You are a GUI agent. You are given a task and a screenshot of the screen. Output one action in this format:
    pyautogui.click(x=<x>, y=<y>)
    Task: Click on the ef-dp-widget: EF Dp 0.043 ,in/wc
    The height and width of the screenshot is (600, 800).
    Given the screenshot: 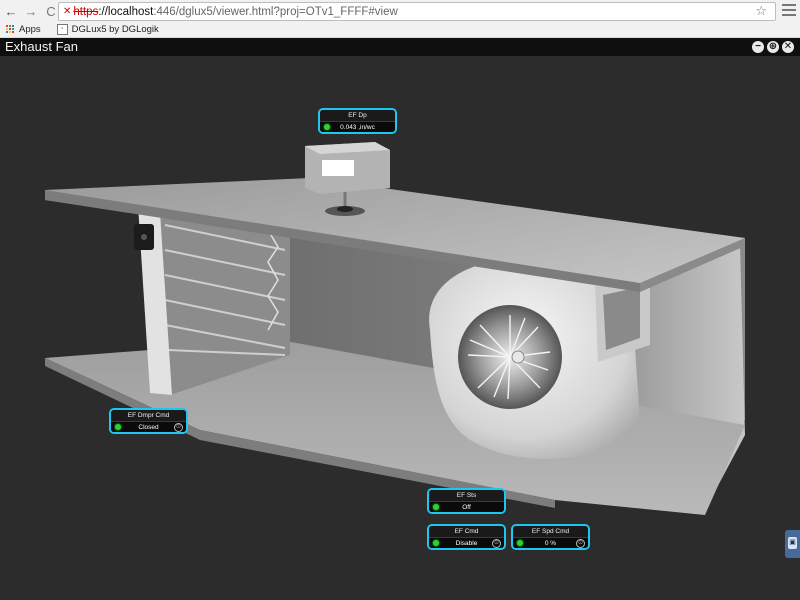 What is the action you would take?
    pyautogui.click(x=357, y=121)
    